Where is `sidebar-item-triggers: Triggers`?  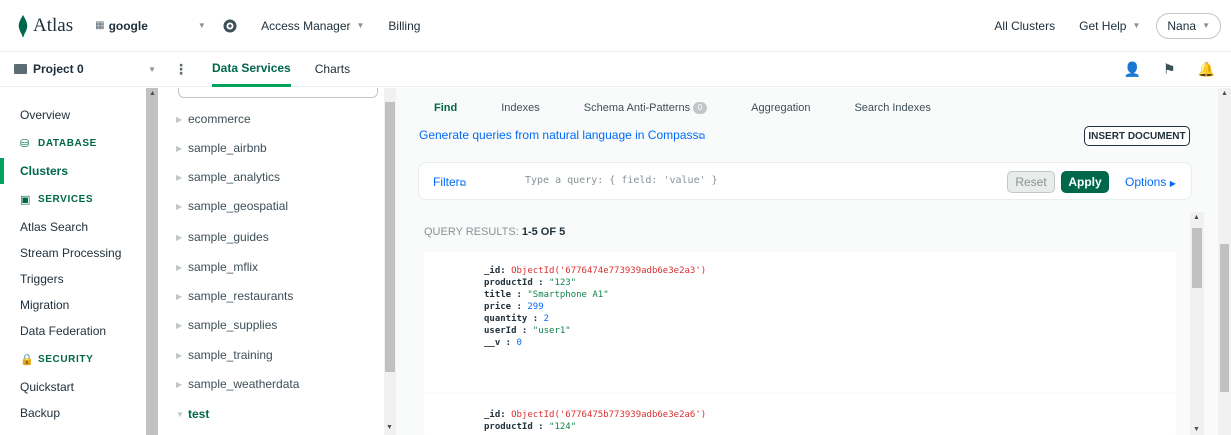
sidebar-item-triggers: Triggers is located at coordinates (73, 279).